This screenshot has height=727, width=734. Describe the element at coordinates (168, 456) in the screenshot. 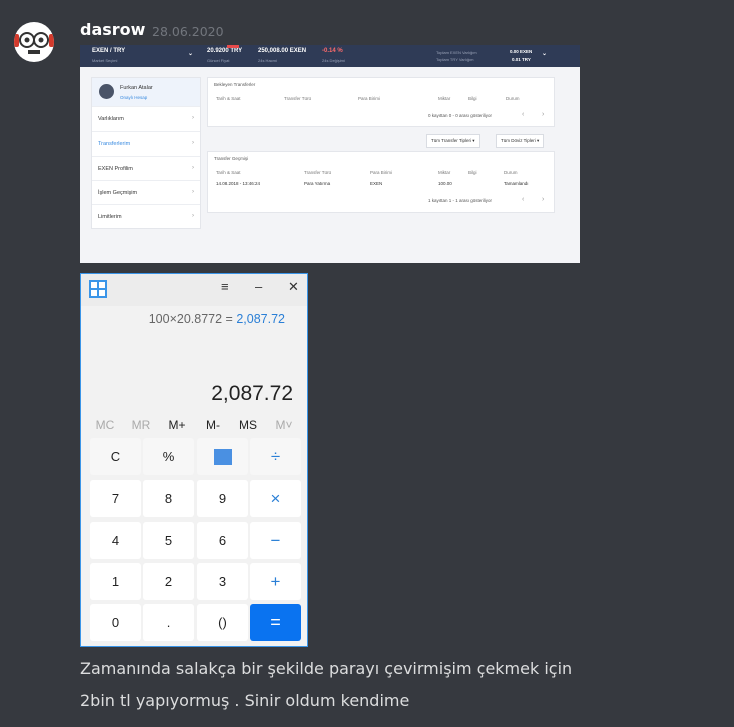

I see `percent-button: %` at that location.